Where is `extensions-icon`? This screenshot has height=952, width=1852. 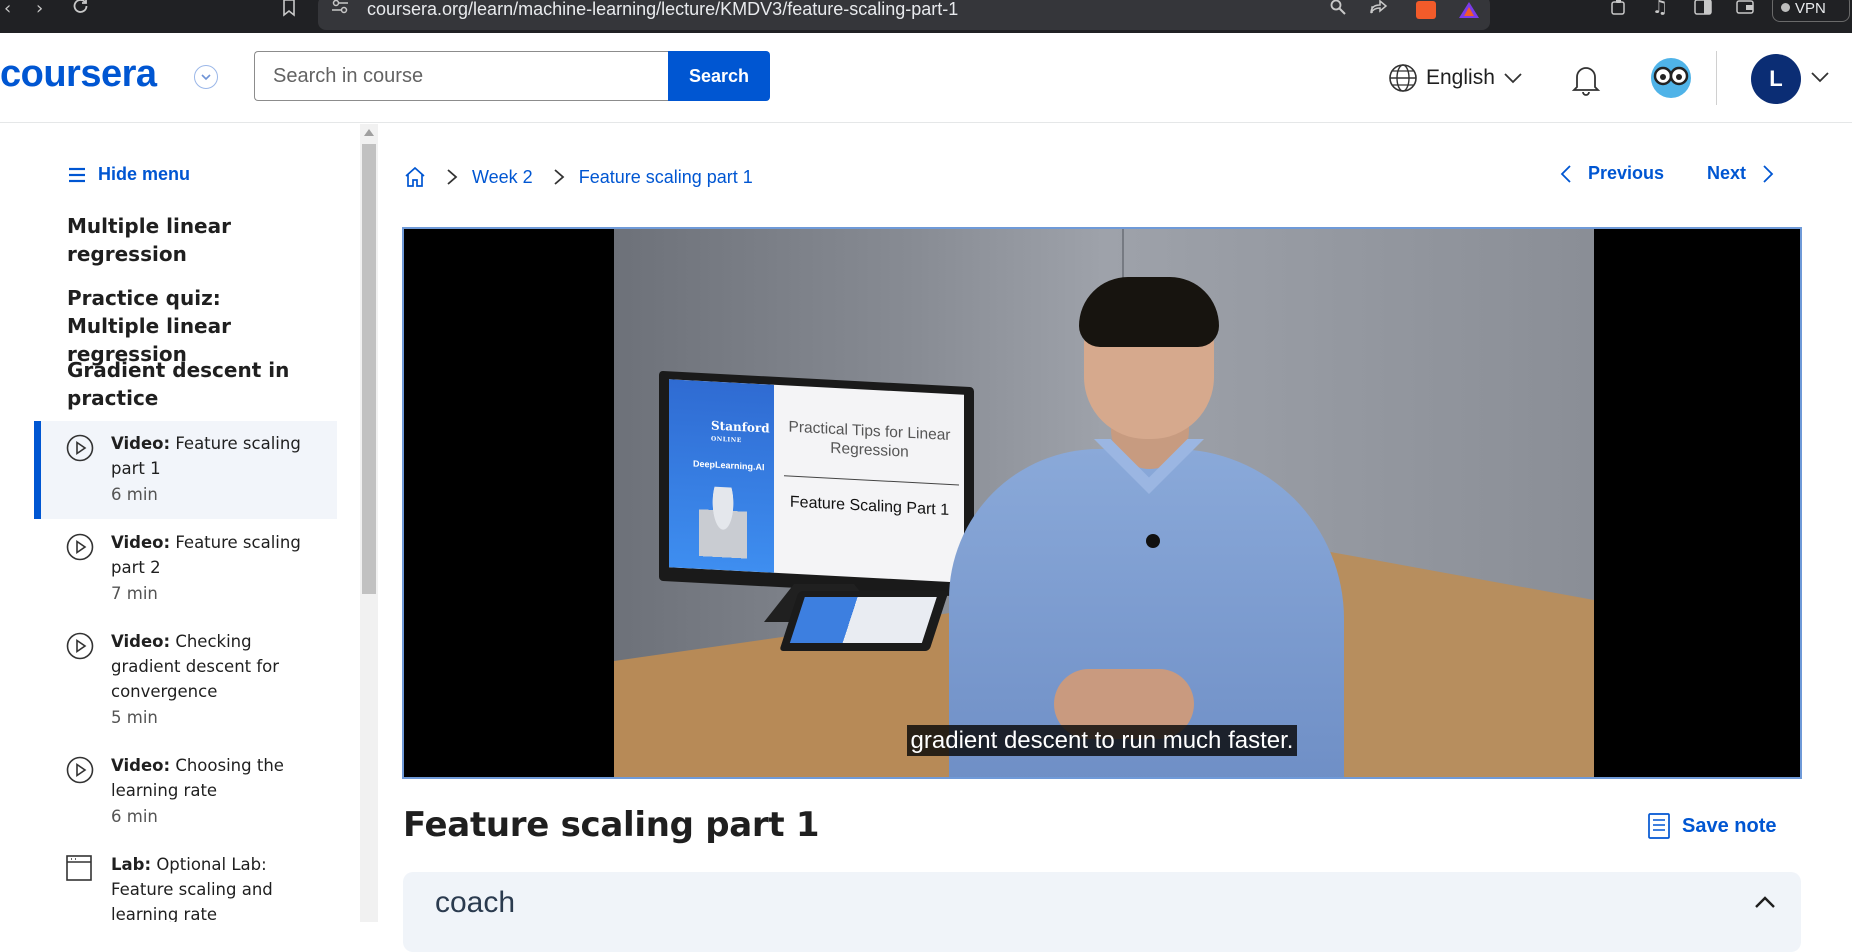
extensions-icon is located at coordinates (1619, 16).